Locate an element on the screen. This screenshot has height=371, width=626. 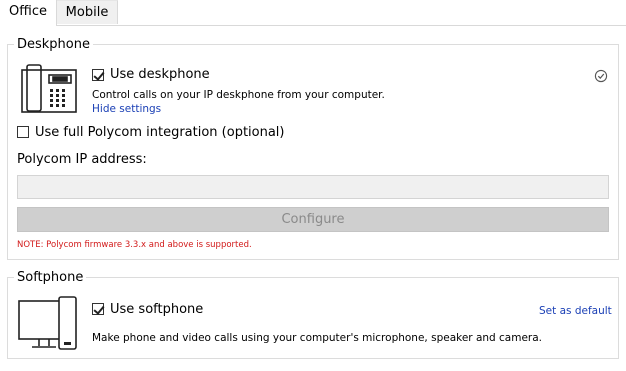
hide-settings-link: Hide settings is located at coordinates (126, 109).